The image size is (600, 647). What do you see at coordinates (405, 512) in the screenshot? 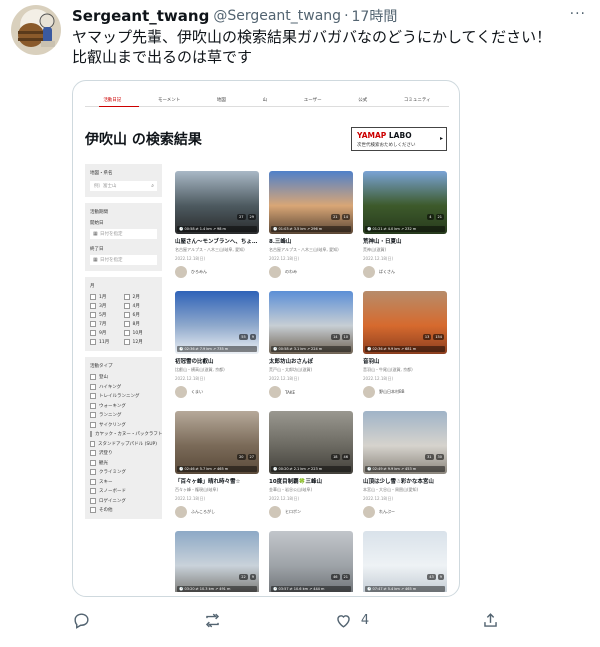
I see `result-user: れんぷー` at bounding box center [405, 512].